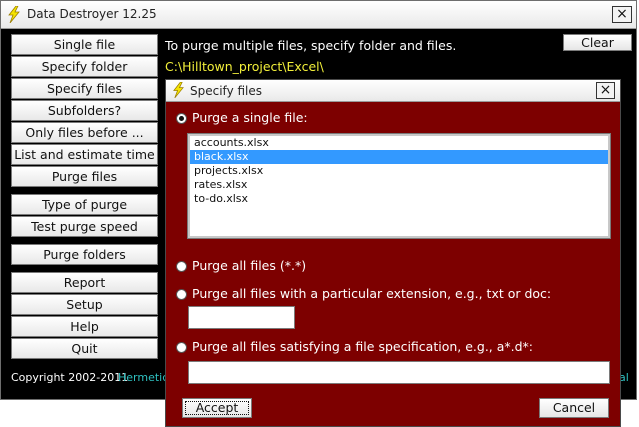 Image resolution: width=639 pixels, height=427 pixels. What do you see at coordinates (249, 265) in the screenshot?
I see `all-files-label: Purge all files (*.*)` at bounding box center [249, 265].